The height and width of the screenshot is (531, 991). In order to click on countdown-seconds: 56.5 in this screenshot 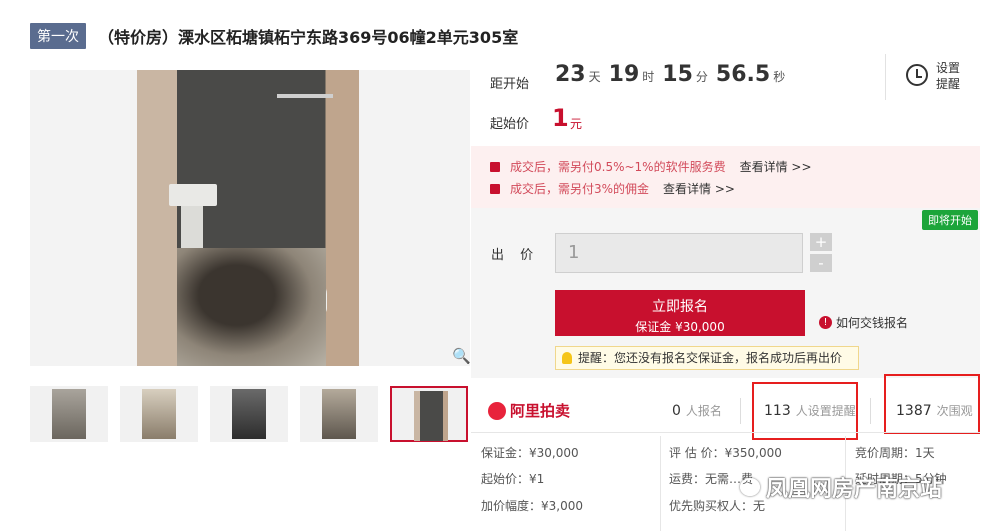, I will do `click(743, 74)`.